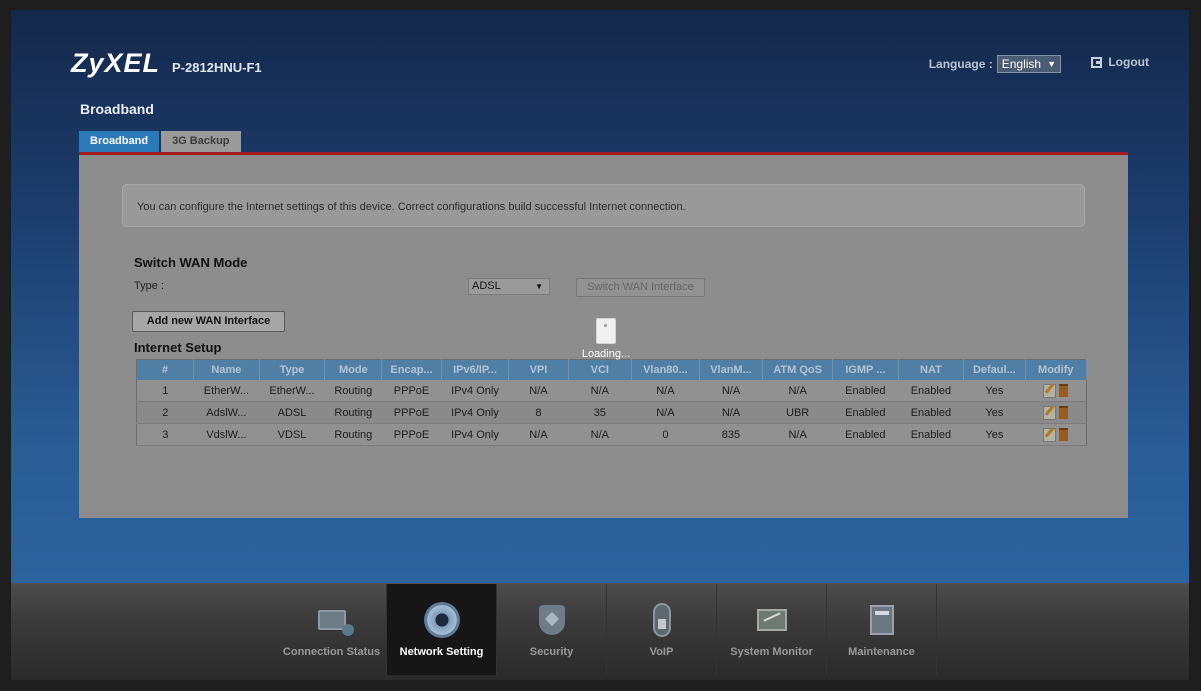  I want to click on gear-icon, so click(442, 620).